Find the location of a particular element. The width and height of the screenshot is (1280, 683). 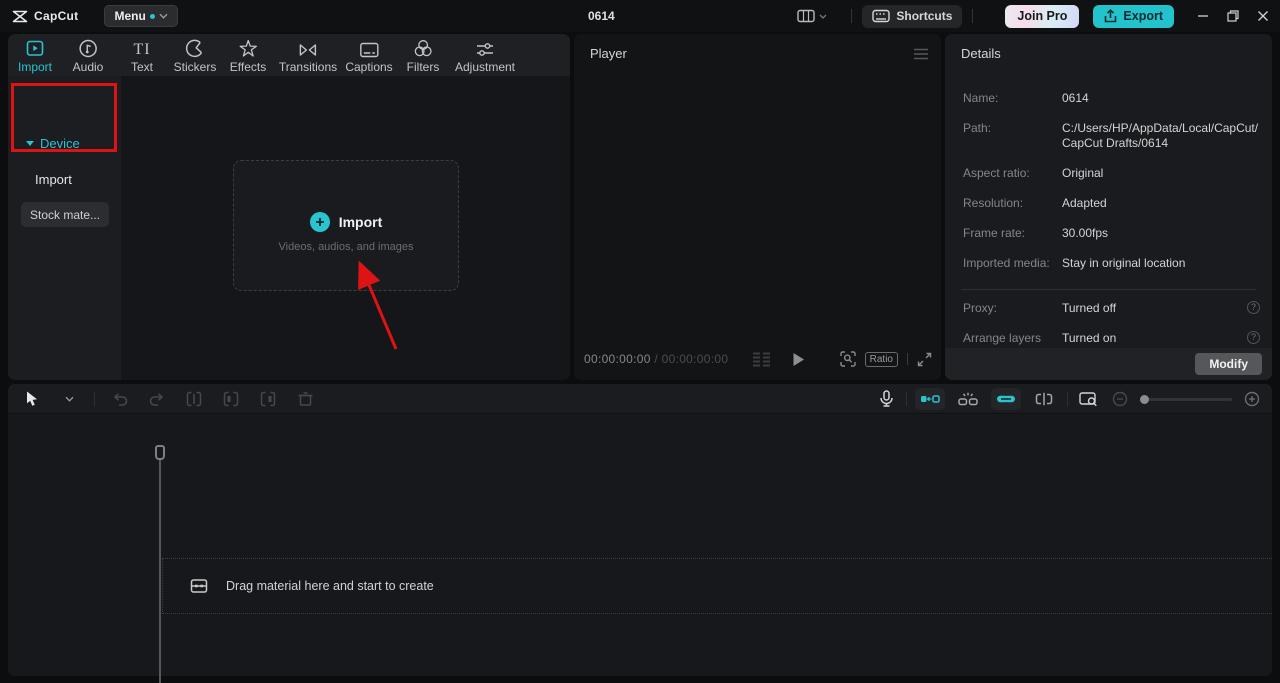

detail-row-resolution: Resolution: Adapted is located at coordinates (1035, 203).